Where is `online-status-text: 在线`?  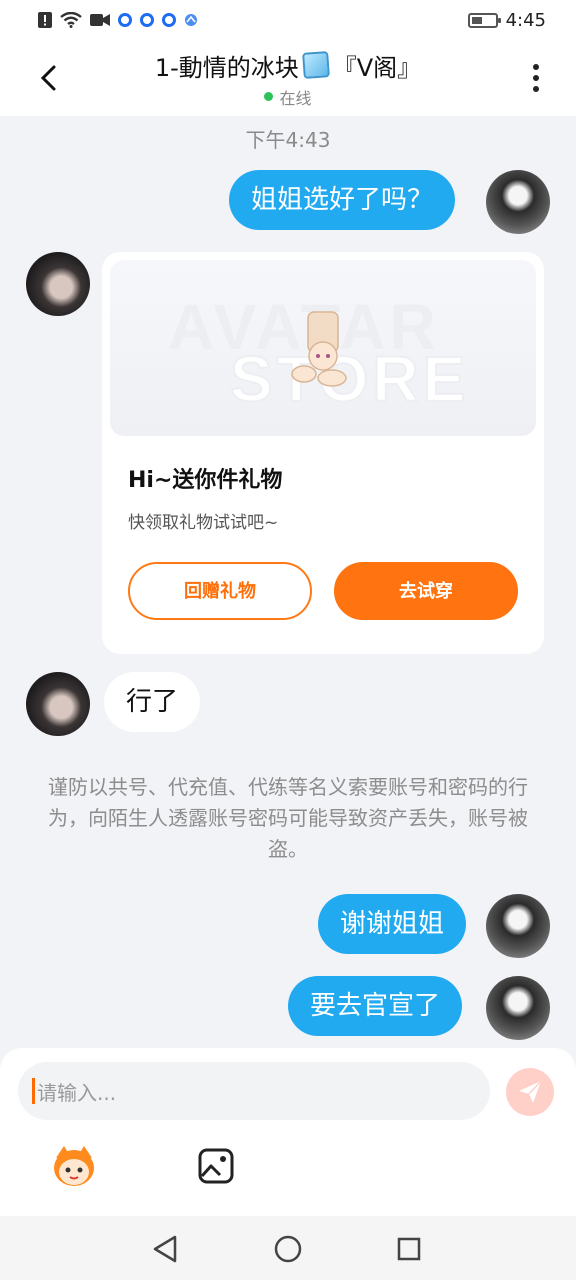
online-status-text: 在线 is located at coordinates (295, 98).